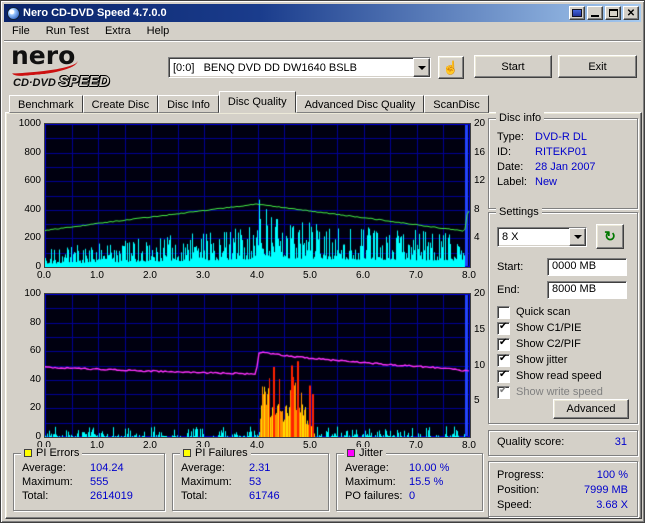 This screenshot has width=645, height=523. I want to click on disc-date-label: Date:, so click(510, 167).